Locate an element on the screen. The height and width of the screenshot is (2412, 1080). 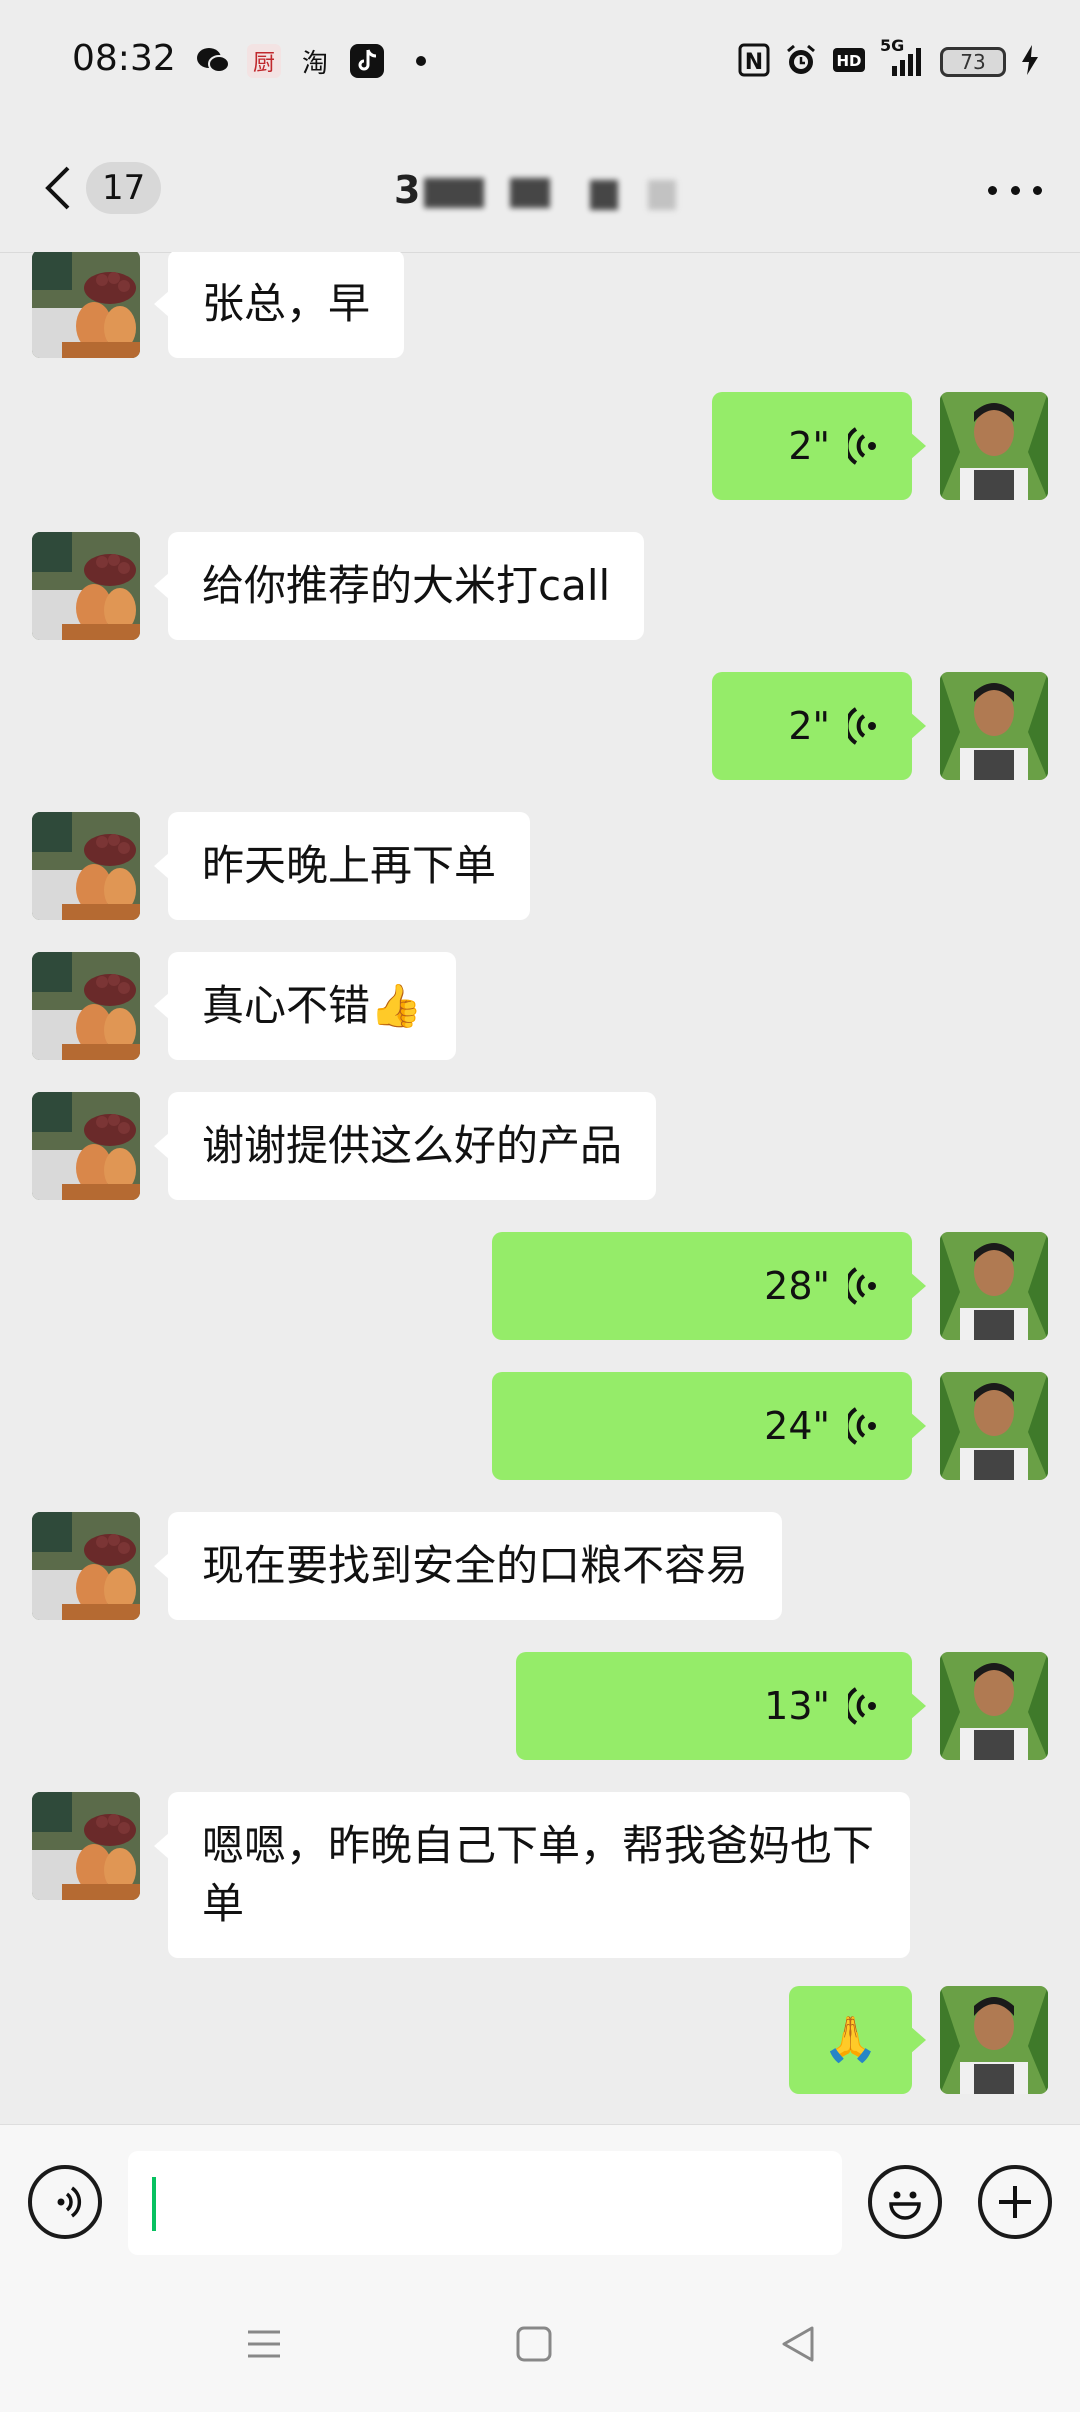
voice-mode-icon is located at coordinates (69, 2202).